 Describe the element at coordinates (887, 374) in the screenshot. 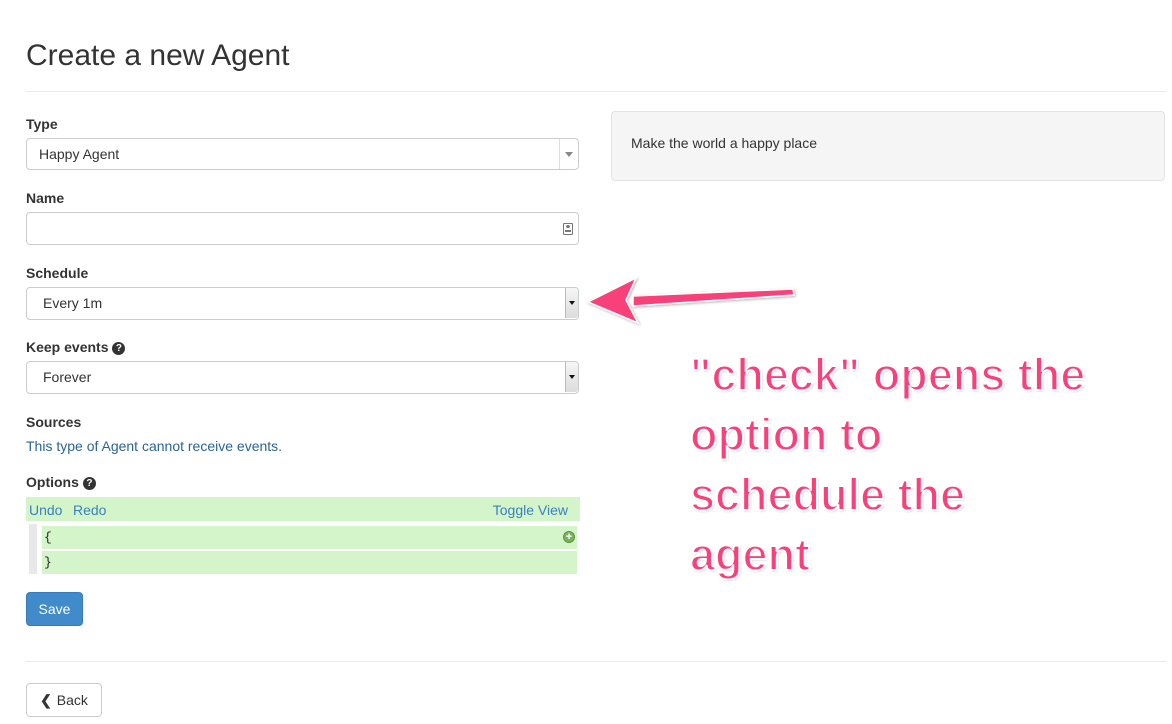

I see `annotation-line: "check" opens the` at that location.